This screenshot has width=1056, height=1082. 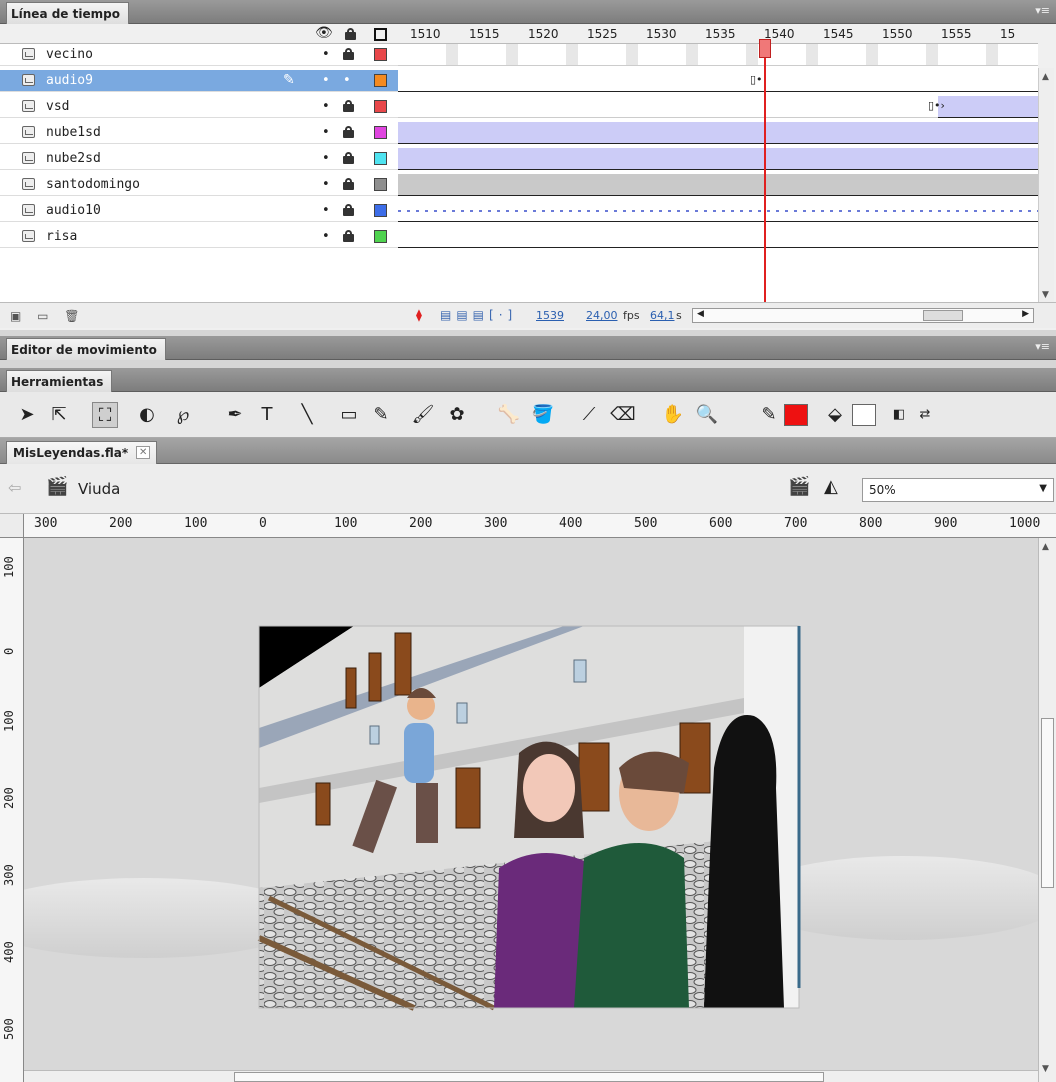 What do you see at coordinates (199, 211) in the screenshot?
I see `layer-row: audio10 •` at bounding box center [199, 211].